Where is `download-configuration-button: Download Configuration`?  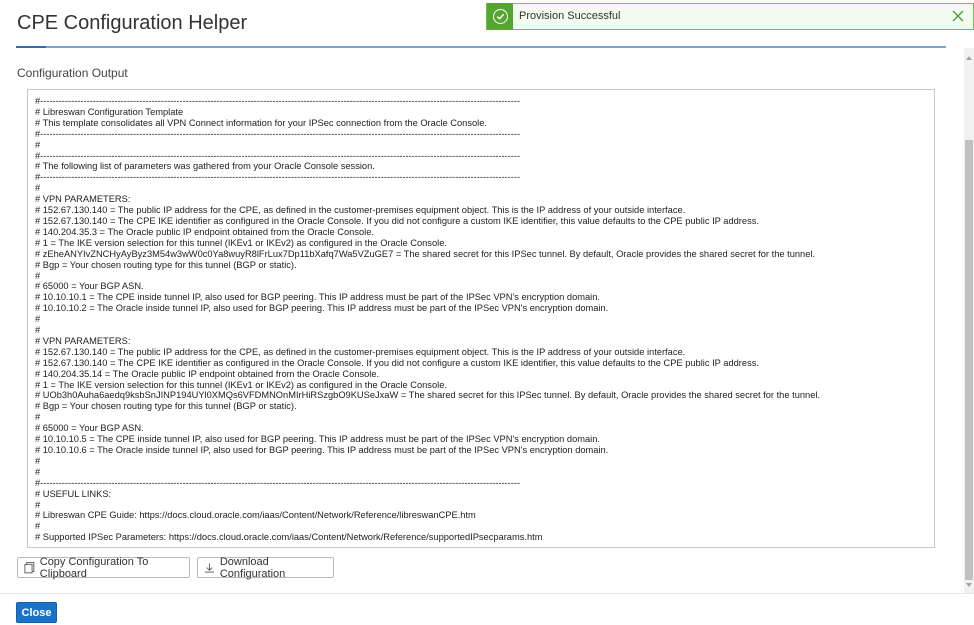
download-configuration-button: Download Configuration is located at coordinates (265, 567).